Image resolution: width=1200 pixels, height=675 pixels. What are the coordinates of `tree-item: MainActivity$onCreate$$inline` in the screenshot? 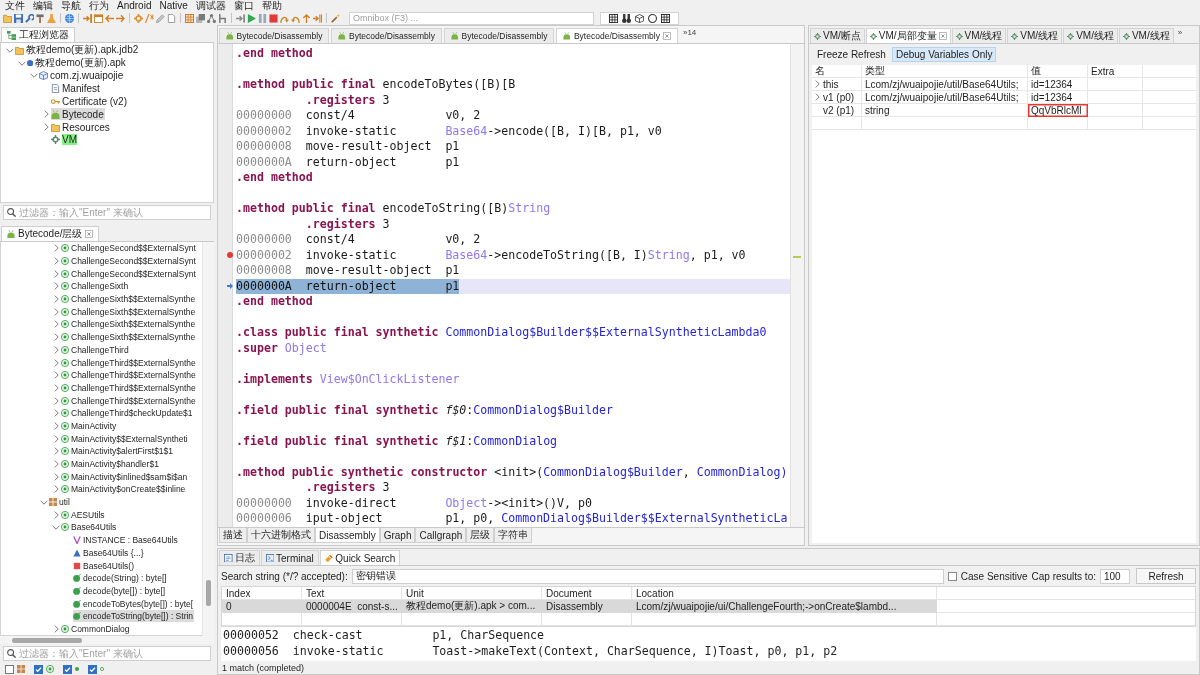 It's located at (124, 489).